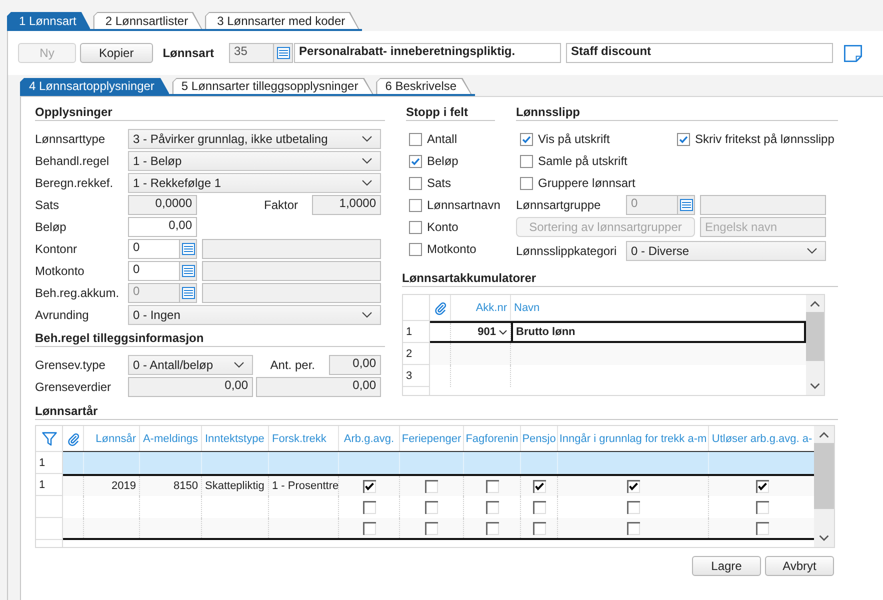 The width and height of the screenshot is (883, 600). What do you see at coordinates (762, 438) in the screenshot?
I see `column-header: Utløser arb.g.avg. a-` at bounding box center [762, 438].